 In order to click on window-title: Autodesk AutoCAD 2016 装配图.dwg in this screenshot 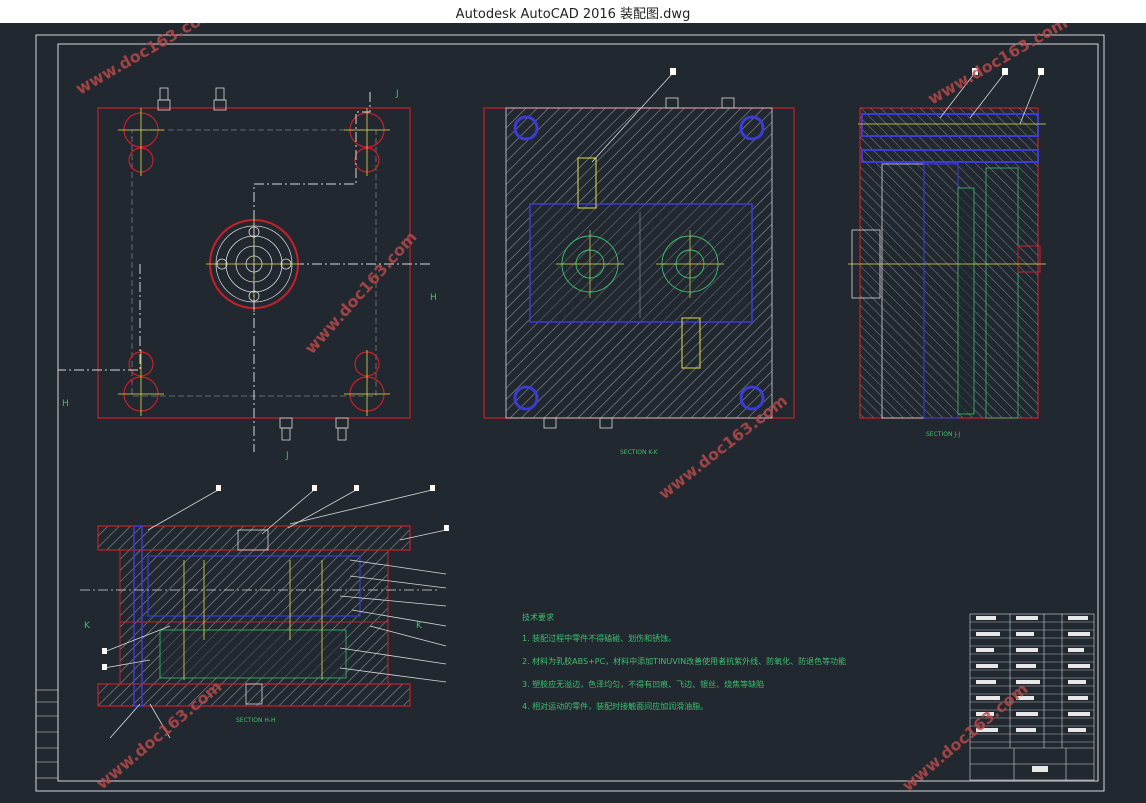, I will do `click(573, 14)`.